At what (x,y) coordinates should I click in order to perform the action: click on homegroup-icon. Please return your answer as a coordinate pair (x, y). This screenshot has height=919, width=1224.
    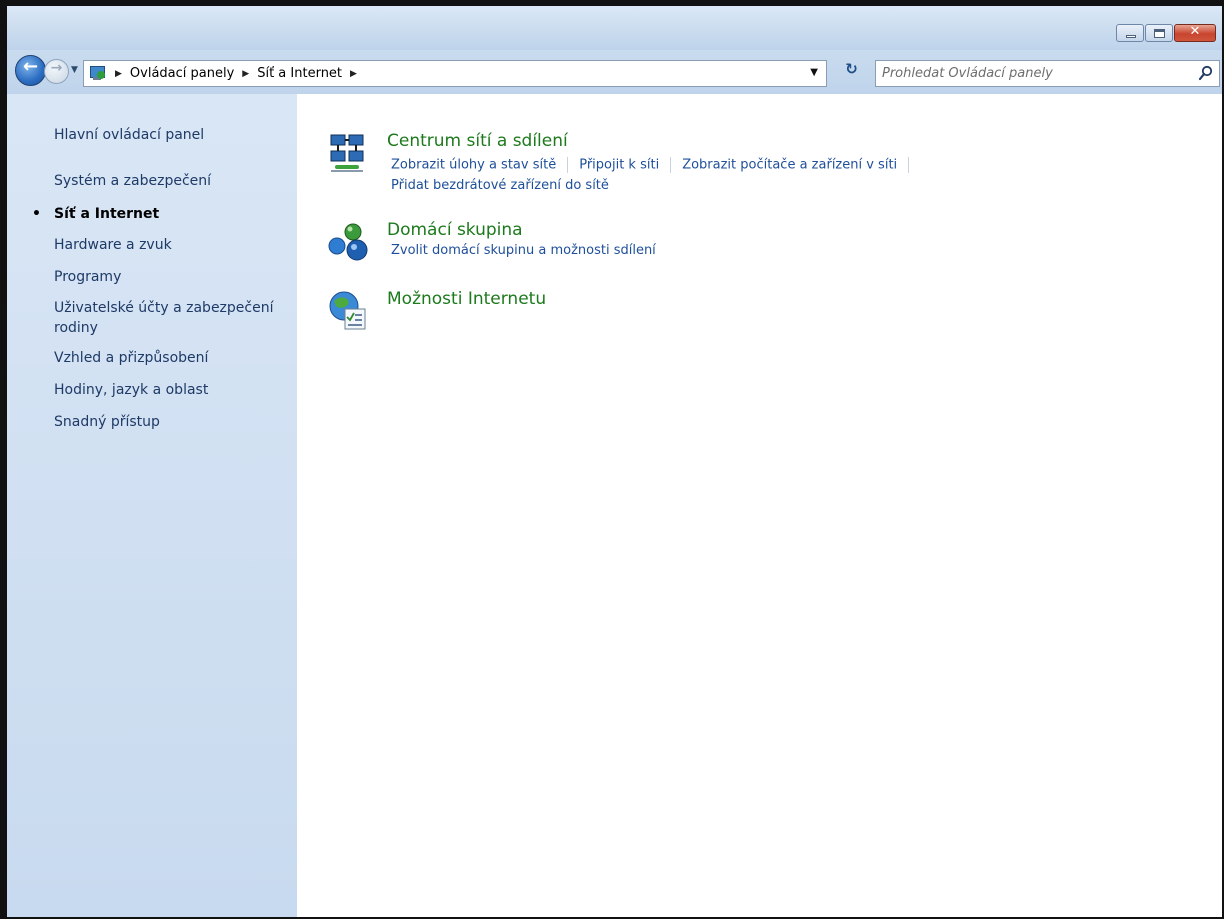
    Looking at the image, I should click on (349, 242).